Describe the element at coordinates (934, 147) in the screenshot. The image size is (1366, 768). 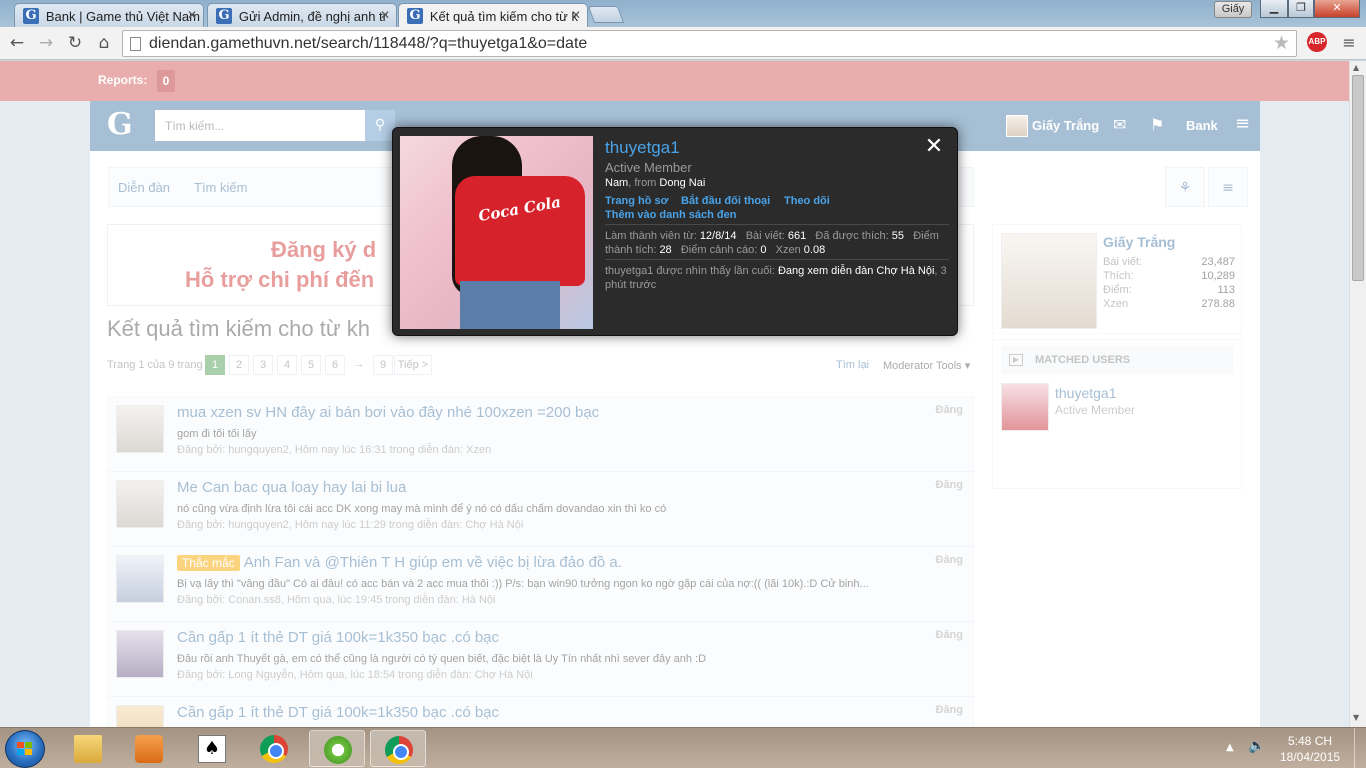
I see `close-icon: ✕` at that location.